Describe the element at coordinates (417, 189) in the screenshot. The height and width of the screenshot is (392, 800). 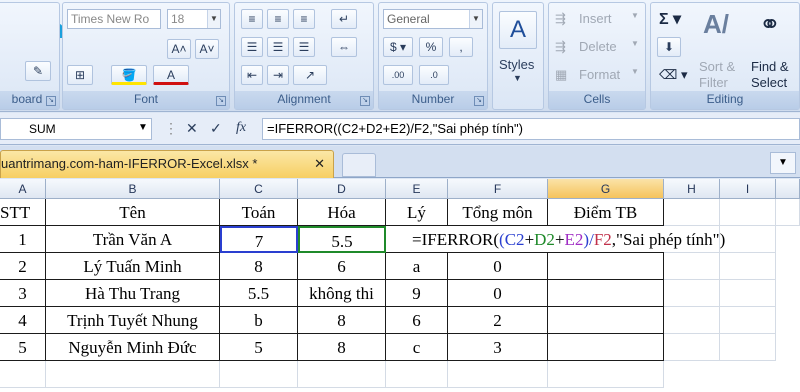
I see `column-header-e: E` at that location.